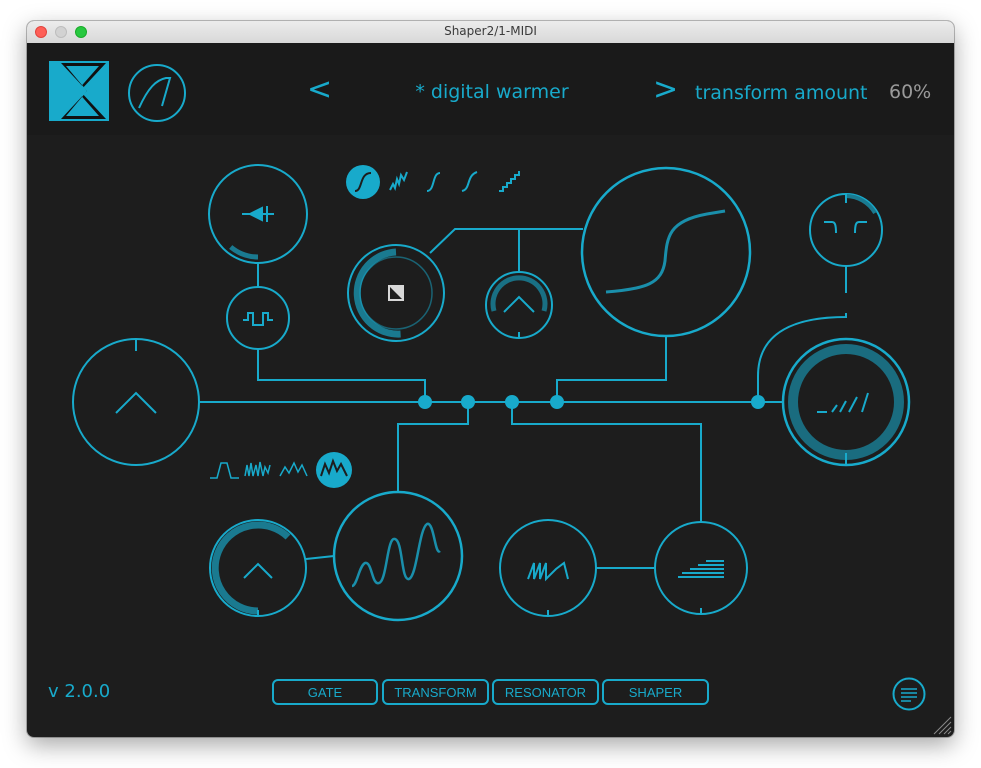  Describe the element at coordinates (398, 181) in the screenshot. I see `shape-option-noise` at that location.